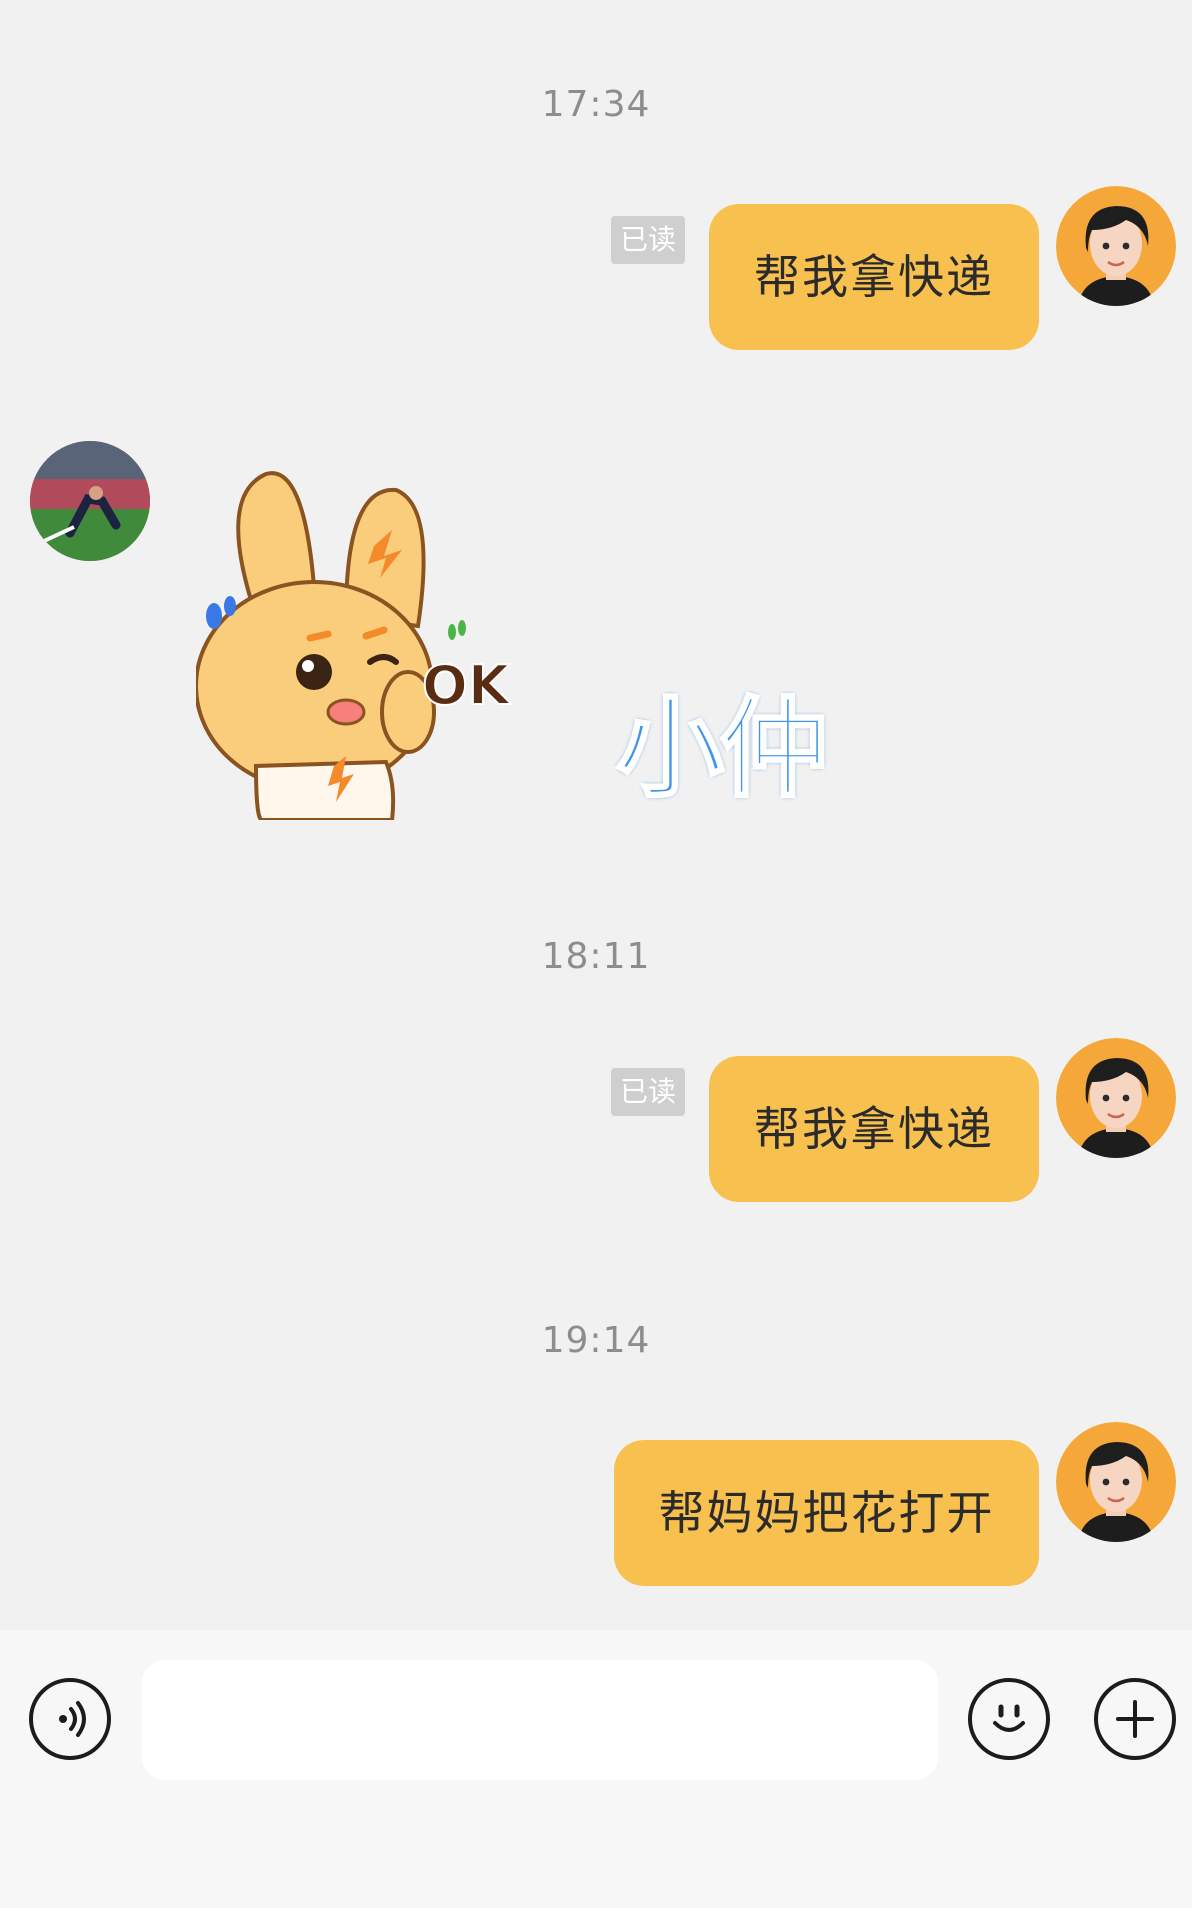 The image size is (1192, 1908). Describe the element at coordinates (596, 104) in the screenshot. I see `timestamp: 17:34` at that location.